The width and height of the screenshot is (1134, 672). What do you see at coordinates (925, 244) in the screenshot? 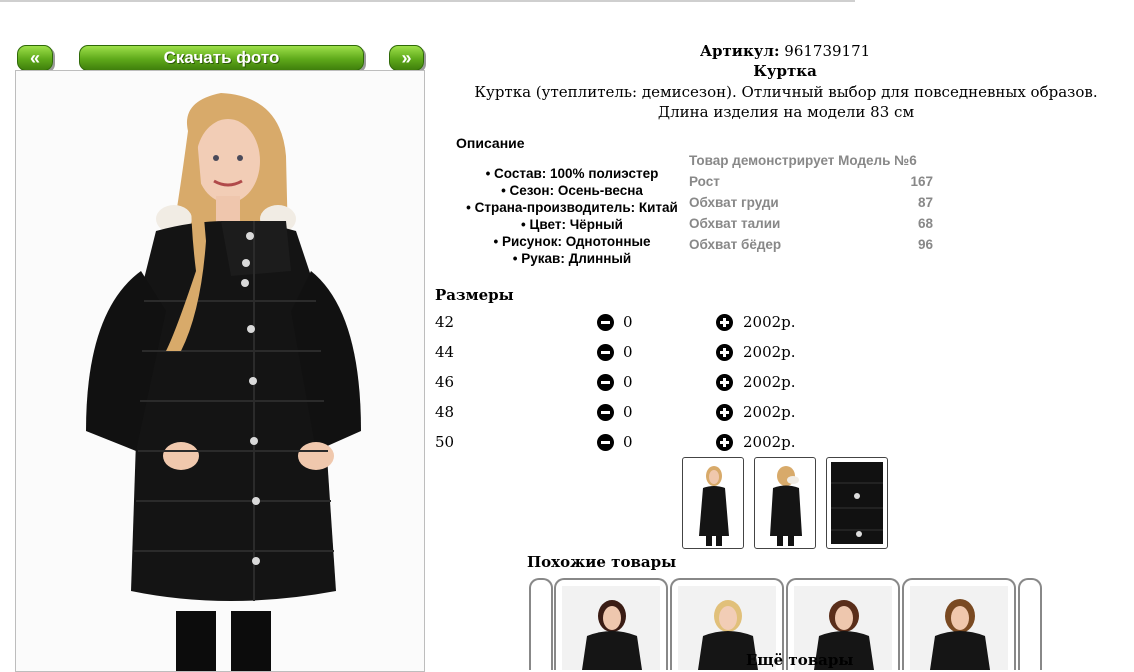
I see `model-row-value: 96` at bounding box center [925, 244].